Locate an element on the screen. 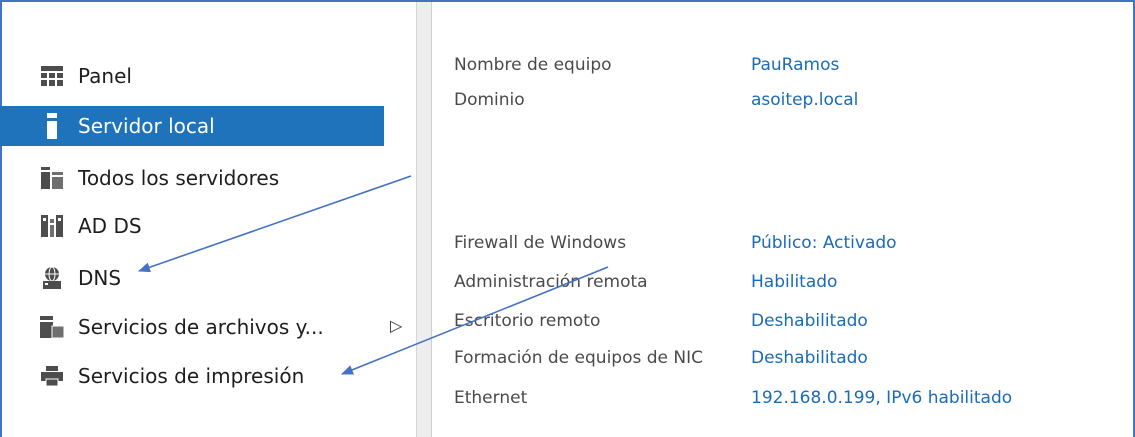  remote-desktop-link: Deshabilitado is located at coordinates (809, 321).